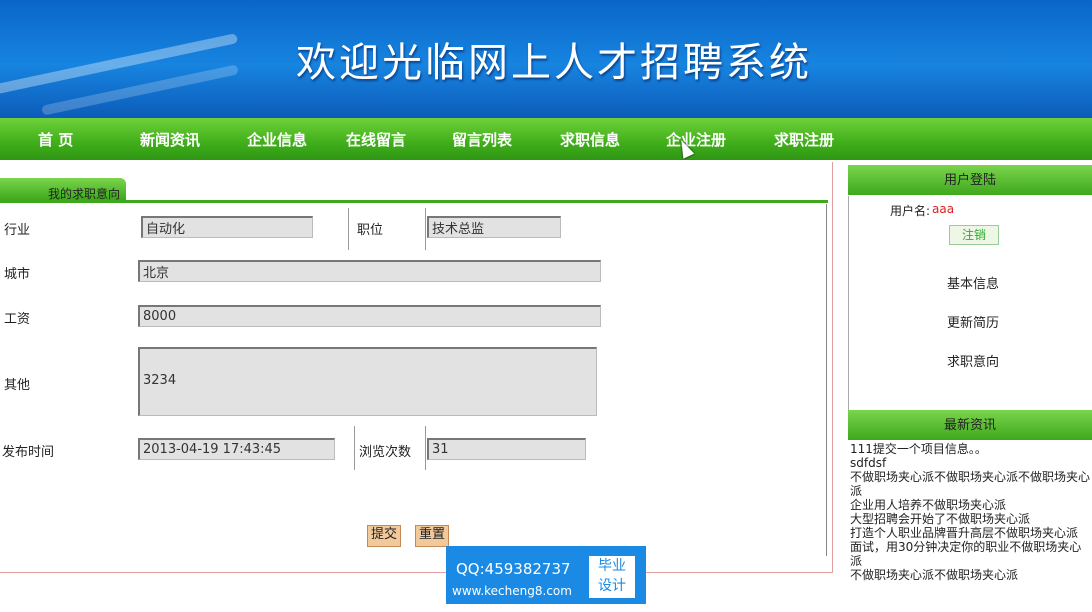  I want to click on news-item: 大型招聘会开始了不做职场夹心派, so click(970, 519).